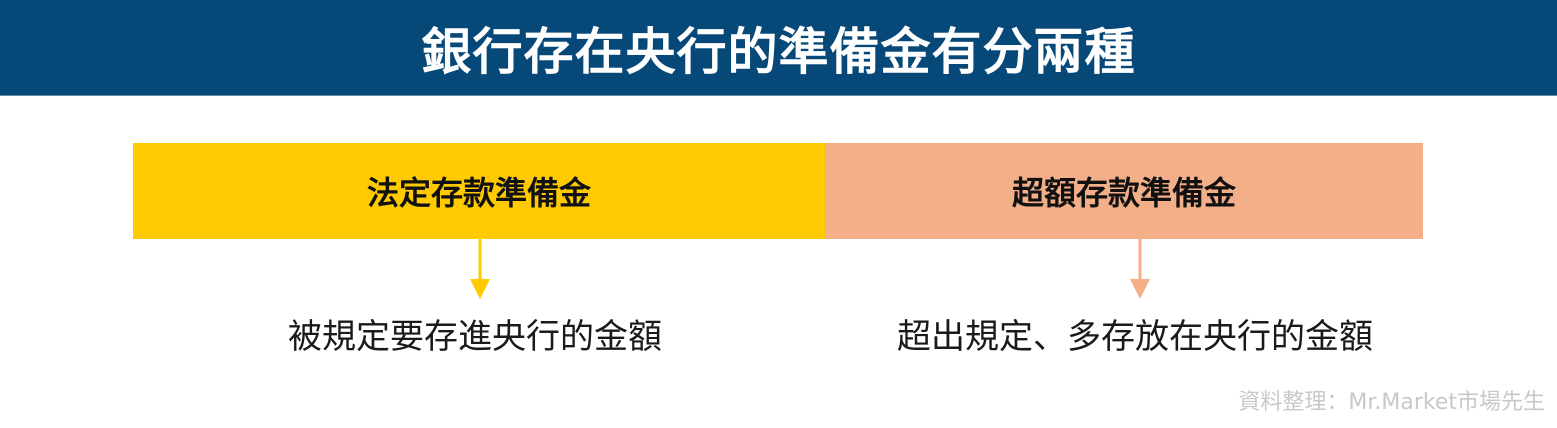 The width and height of the screenshot is (1557, 428). What do you see at coordinates (1135, 336) in the screenshot?
I see `excess-reserve-description: 超出規定、多存放在央行的金額` at bounding box center [1135, 336].